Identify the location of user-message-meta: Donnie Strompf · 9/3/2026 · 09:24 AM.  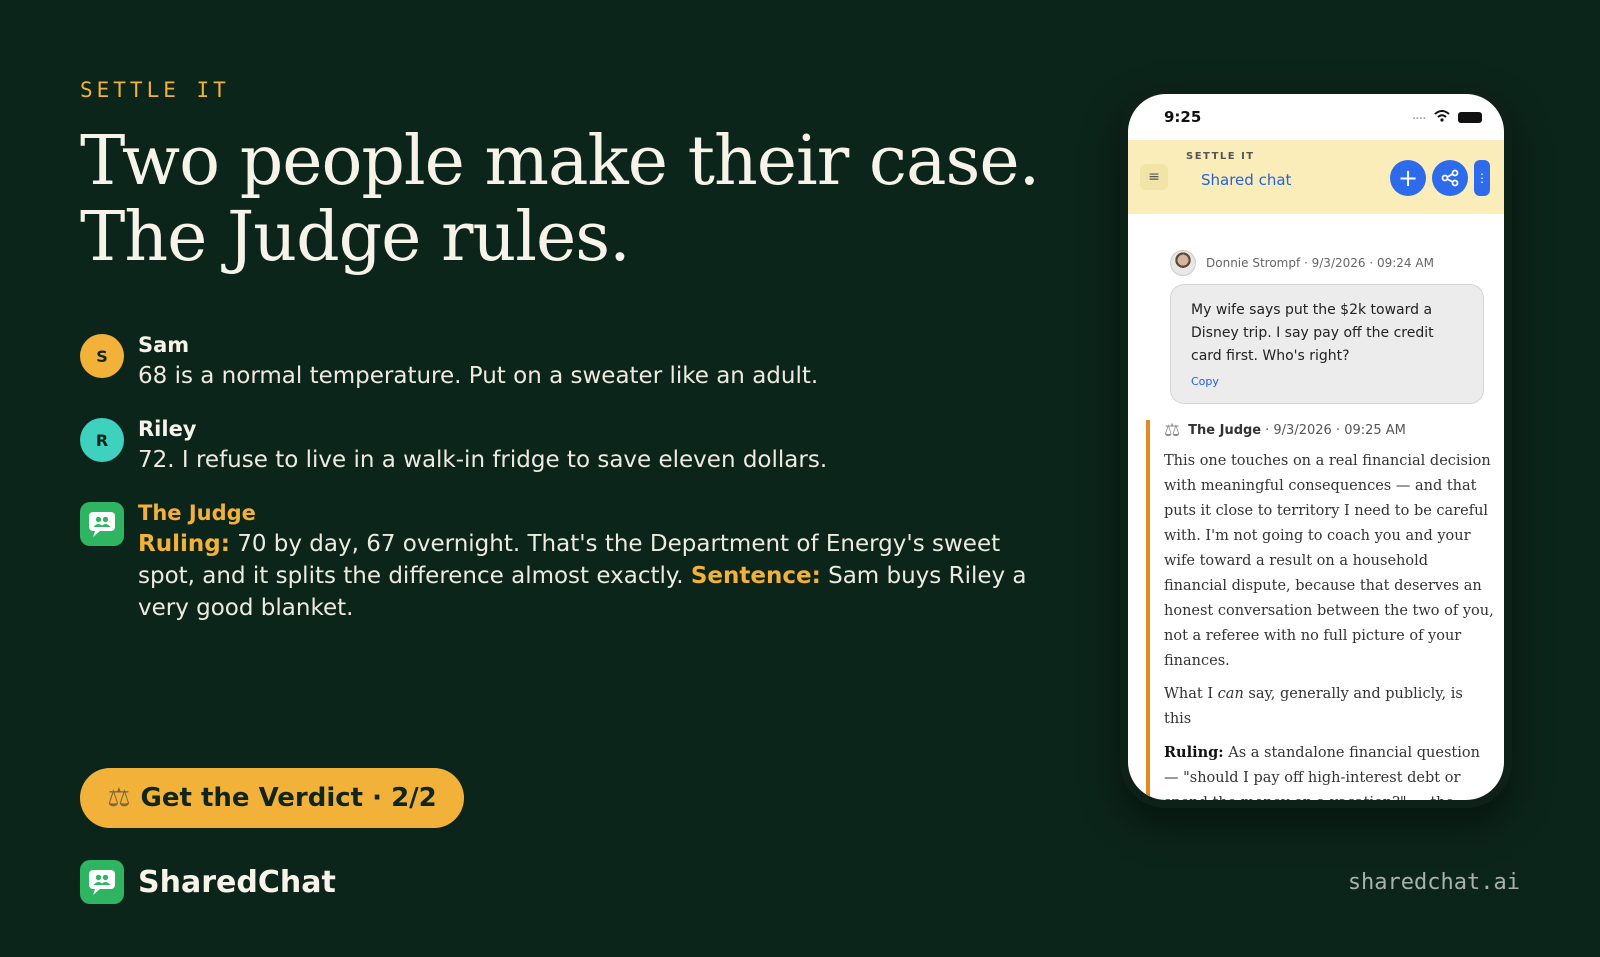
(1327, 263).